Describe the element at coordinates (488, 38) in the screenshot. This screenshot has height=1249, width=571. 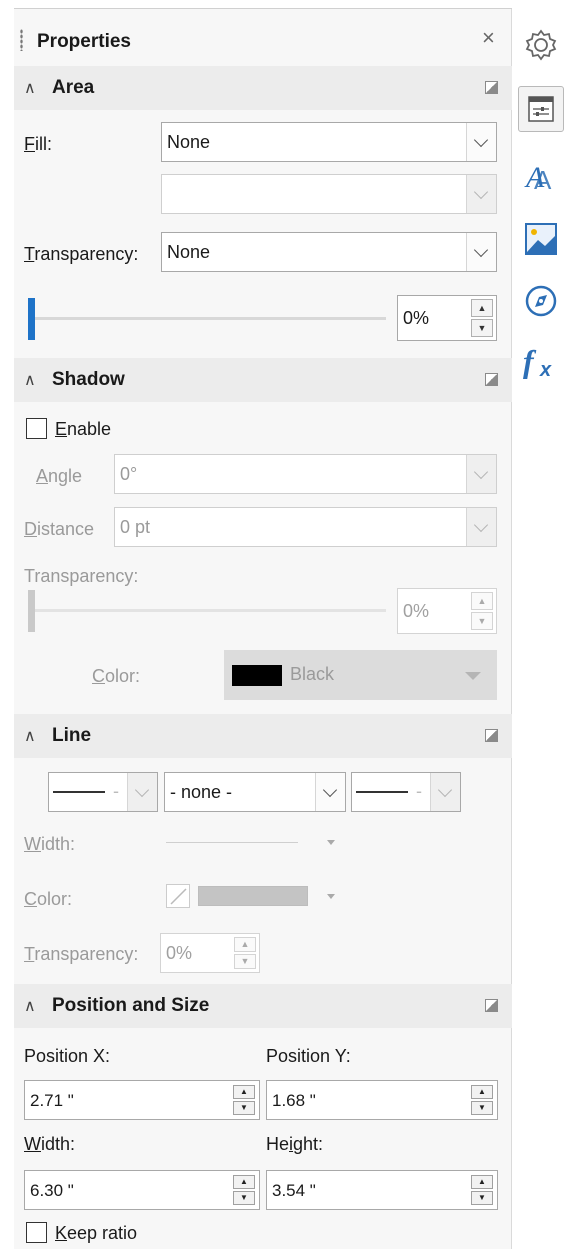
I see `close-icon: ×` at that location.